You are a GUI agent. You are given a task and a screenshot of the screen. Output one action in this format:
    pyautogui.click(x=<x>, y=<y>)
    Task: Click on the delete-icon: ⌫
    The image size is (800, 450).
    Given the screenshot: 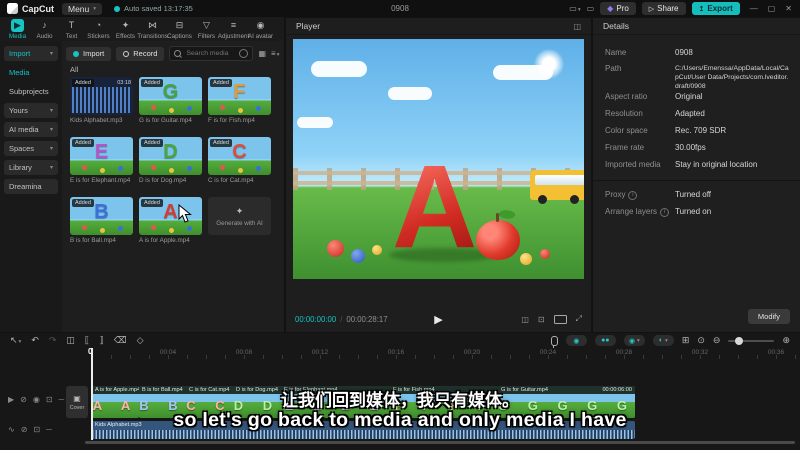 What is the action you would take?
    pyautogui.click(x=120, y=340)
    